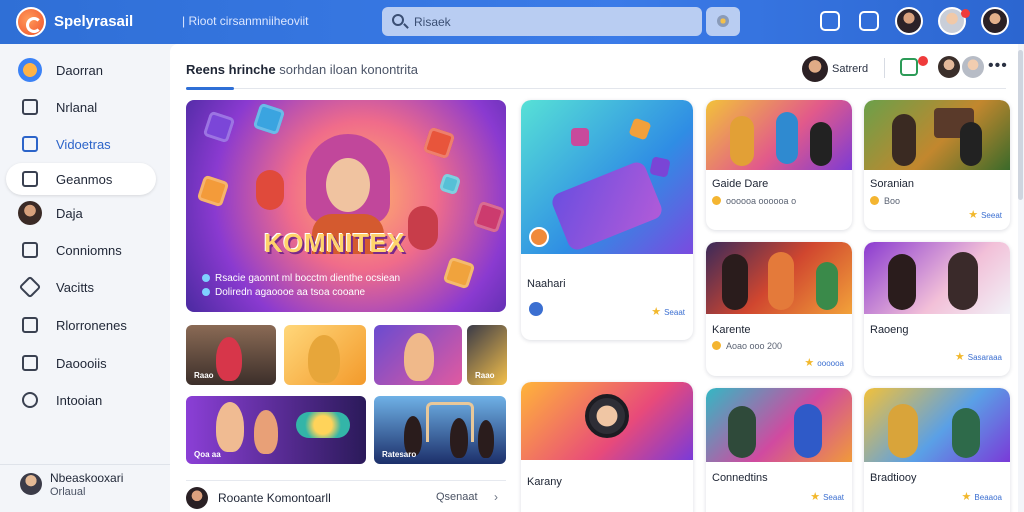 The height and width of the screenshot is (512, 1024). I want to click on top-bar: Spelyrasail | Rioot cirsanmniiheoviit, so click(512, 22).